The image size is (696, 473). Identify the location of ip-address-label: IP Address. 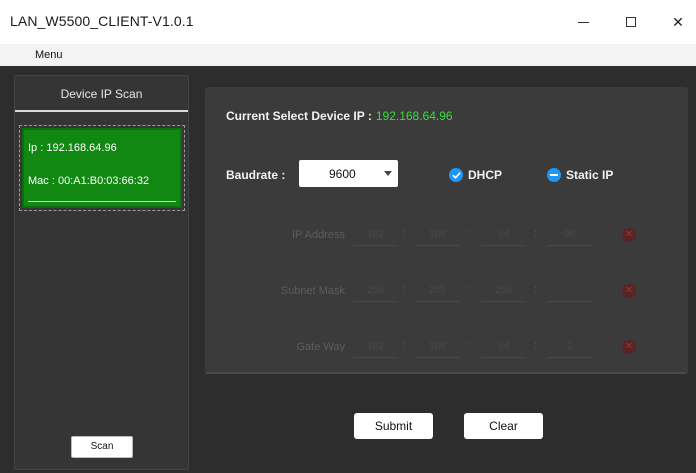
(318, 235).